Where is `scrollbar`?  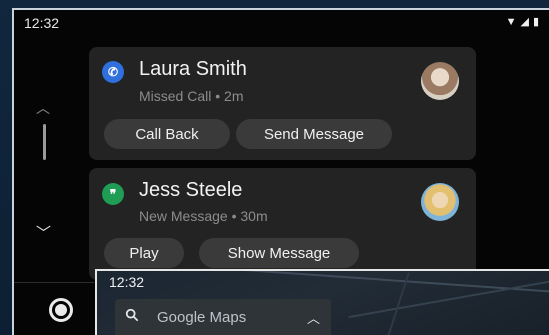
scrollbar is located at coordinates (44, 142).